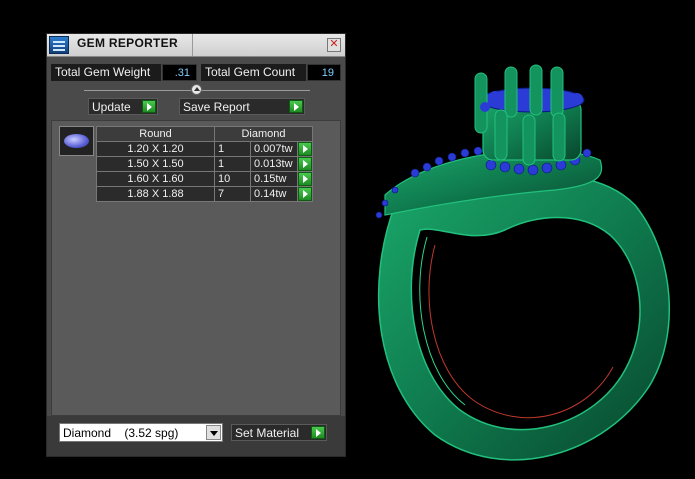  I want to click on material-select: Diamond (3.52 spg), so click(141, 432).